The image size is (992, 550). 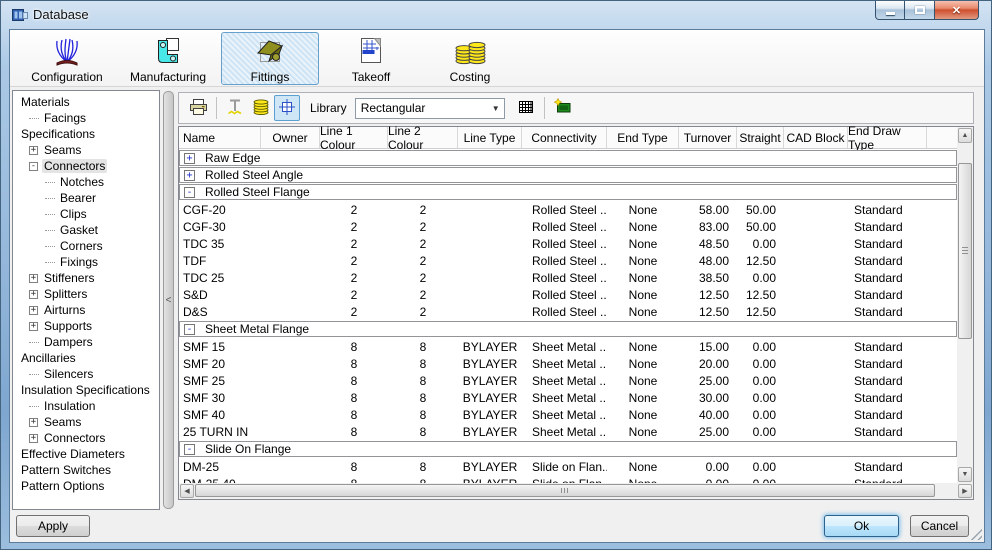 What do you see at coordinates (965, 474) in the screenshot?
I see `scroll-down-button: ▼` at bounding box center [965, 474].